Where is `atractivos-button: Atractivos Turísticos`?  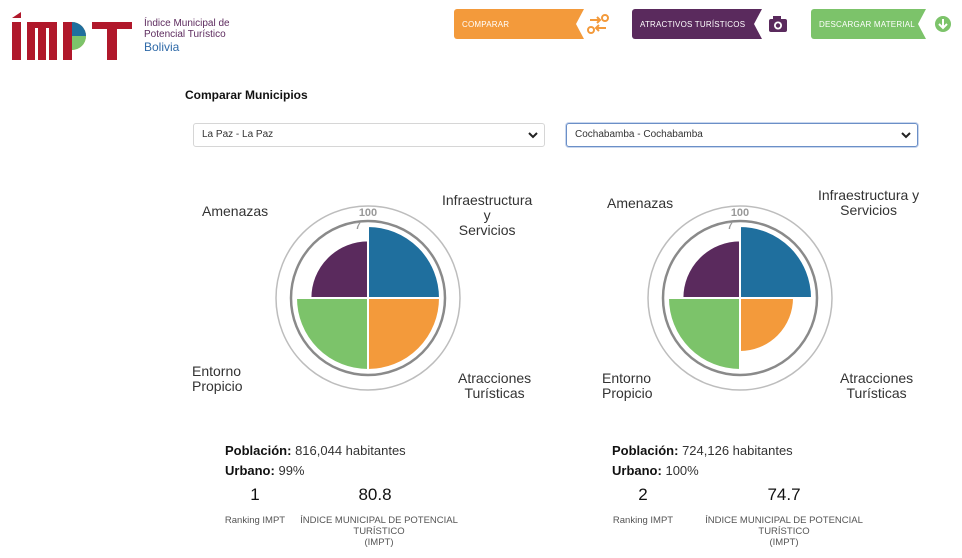
atractivos-button: Atractivos Turísticos is located at coordinates (715, 24).